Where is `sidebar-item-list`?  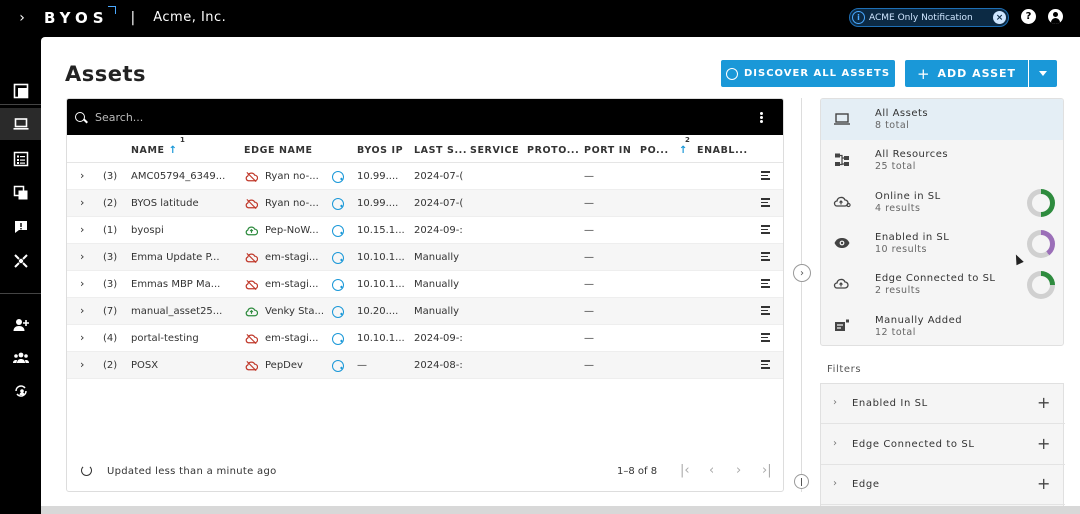 sidebar-item-list is located at coordinates (20, 159).